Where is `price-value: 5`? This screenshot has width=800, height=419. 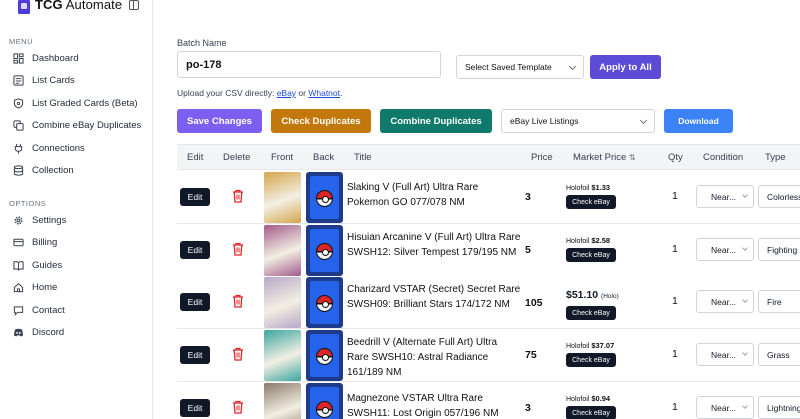
price-value: 5 is located at coordinates (528, 250).